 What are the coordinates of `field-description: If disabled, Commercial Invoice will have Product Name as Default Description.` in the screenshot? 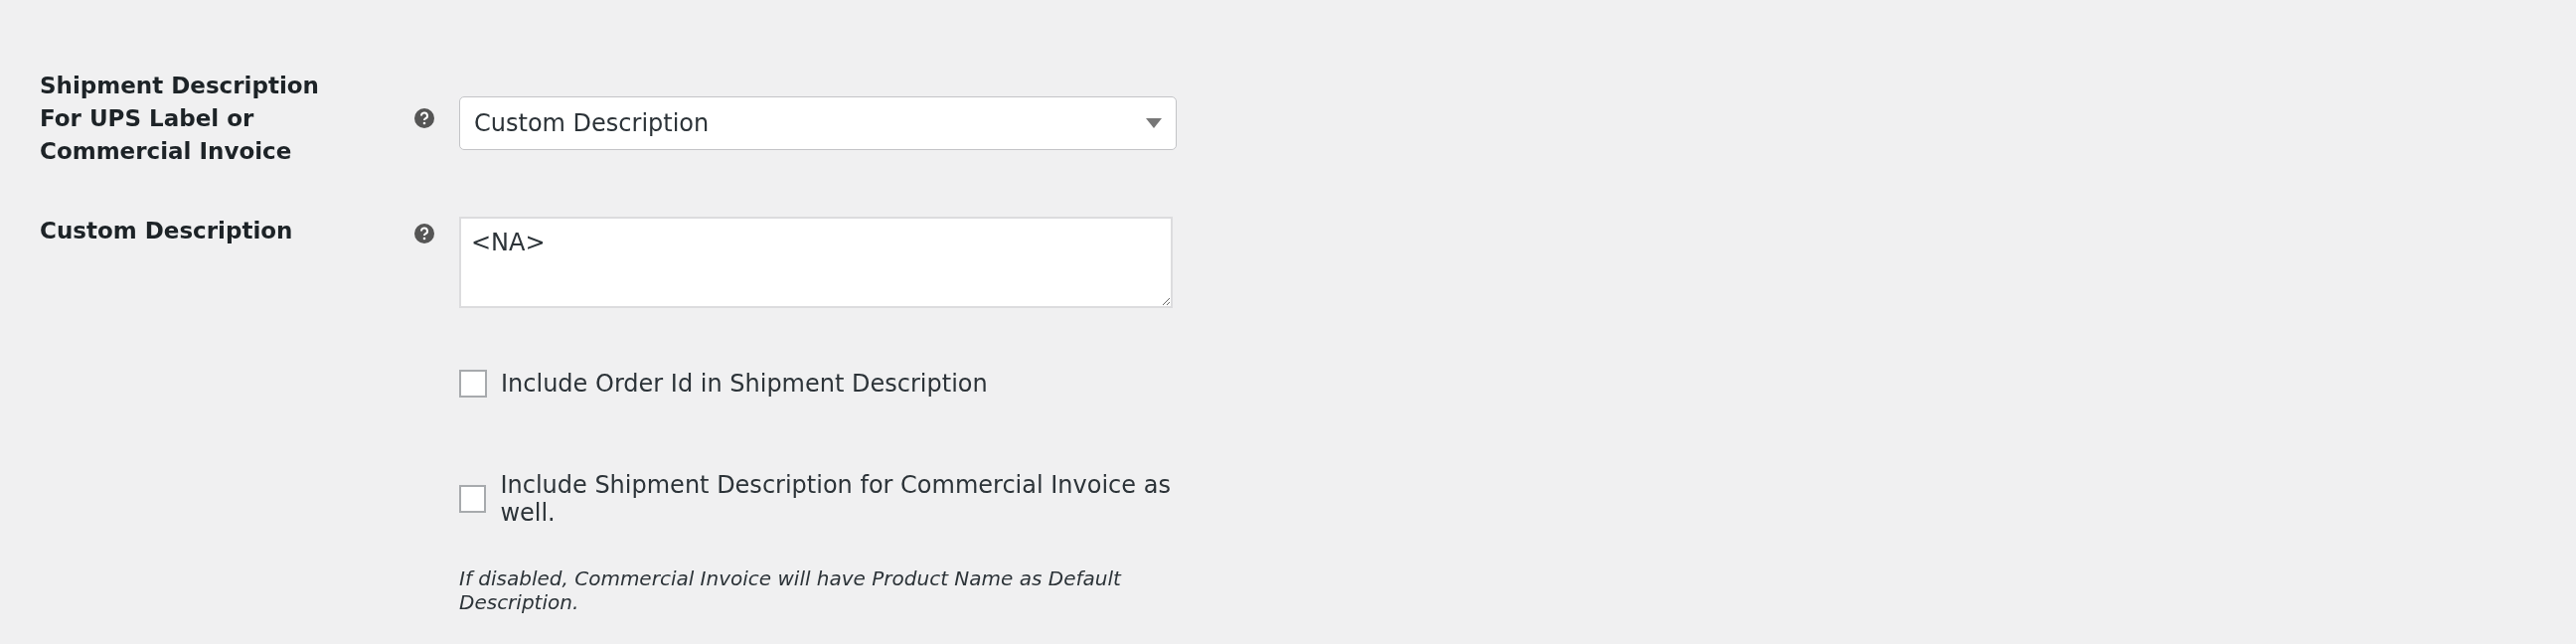 It's located at (791, 590).